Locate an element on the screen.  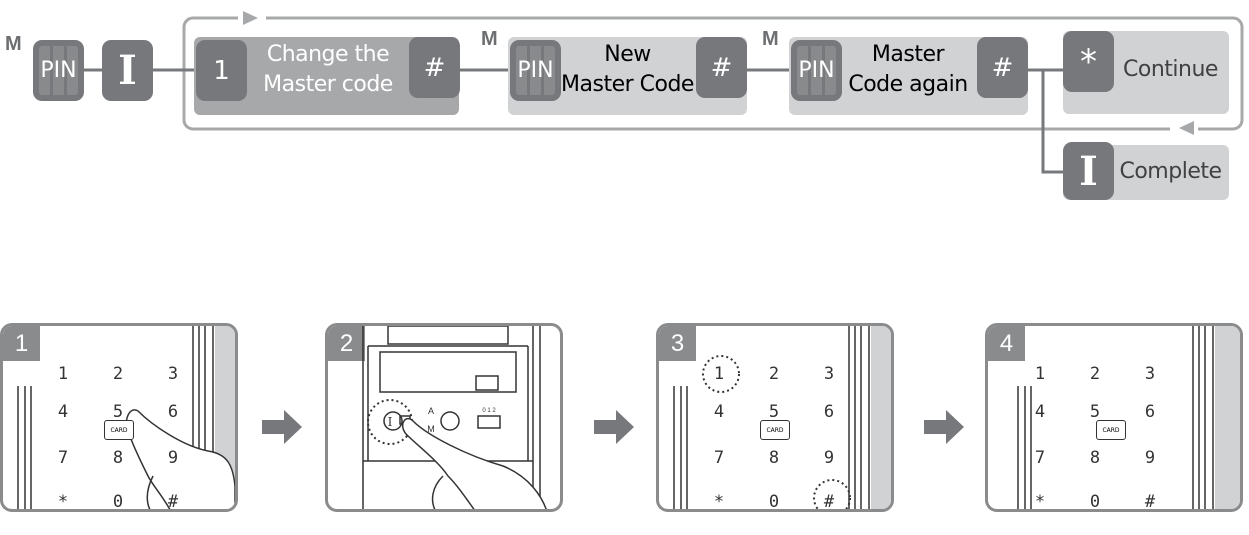
door-lock-illustration is located at coordinates (1128, 417).